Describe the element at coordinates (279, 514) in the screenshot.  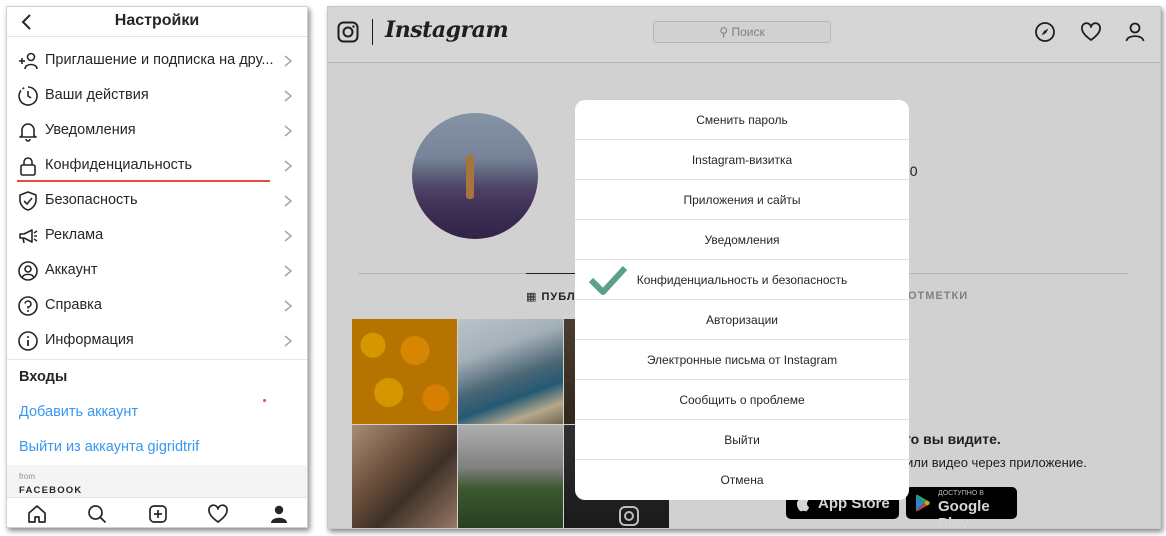
I see `profile-icon` at that location.